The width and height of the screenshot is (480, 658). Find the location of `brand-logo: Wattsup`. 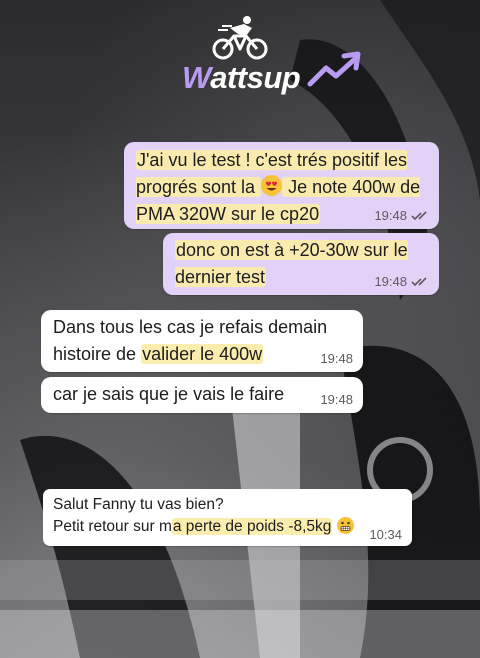

brand-logo: Wattsup is located at coordinates (240, 57).